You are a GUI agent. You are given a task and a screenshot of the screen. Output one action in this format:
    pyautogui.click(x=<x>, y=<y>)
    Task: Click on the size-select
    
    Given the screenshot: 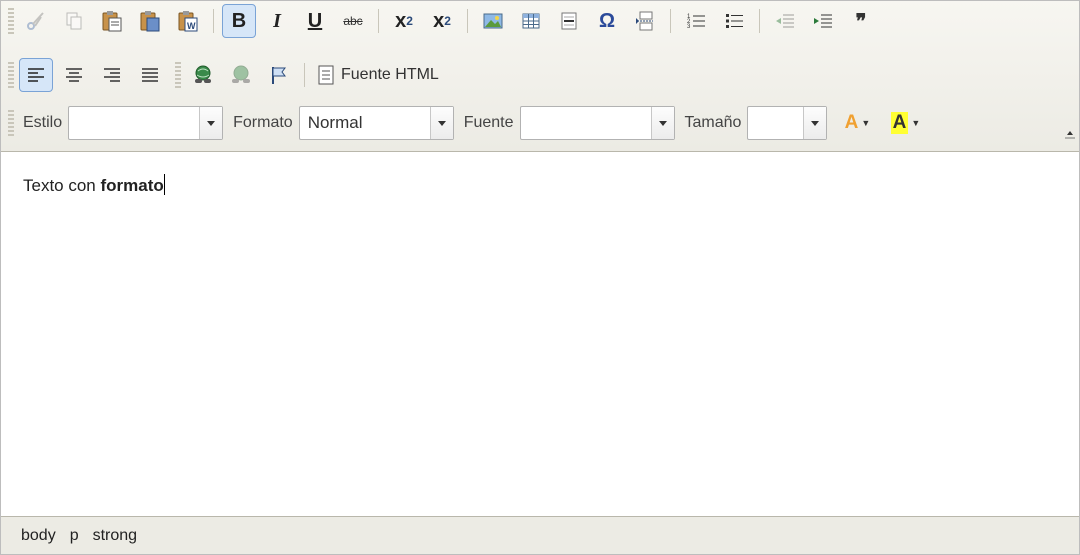 What is the action you would take?
    pyautogui.click(x=787, y=123)
    